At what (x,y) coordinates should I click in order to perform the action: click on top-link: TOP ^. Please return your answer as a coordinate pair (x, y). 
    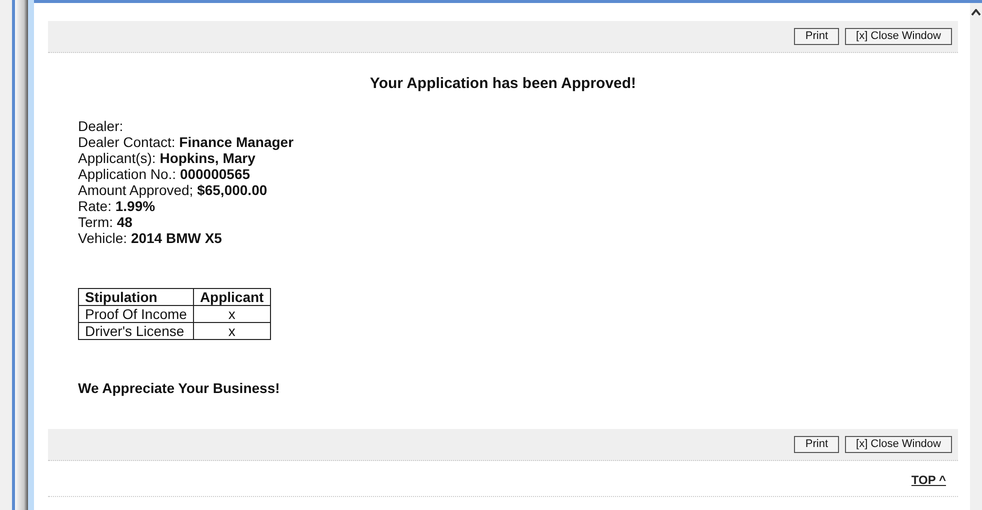
    Looking at the image, I should click on (928, 479).